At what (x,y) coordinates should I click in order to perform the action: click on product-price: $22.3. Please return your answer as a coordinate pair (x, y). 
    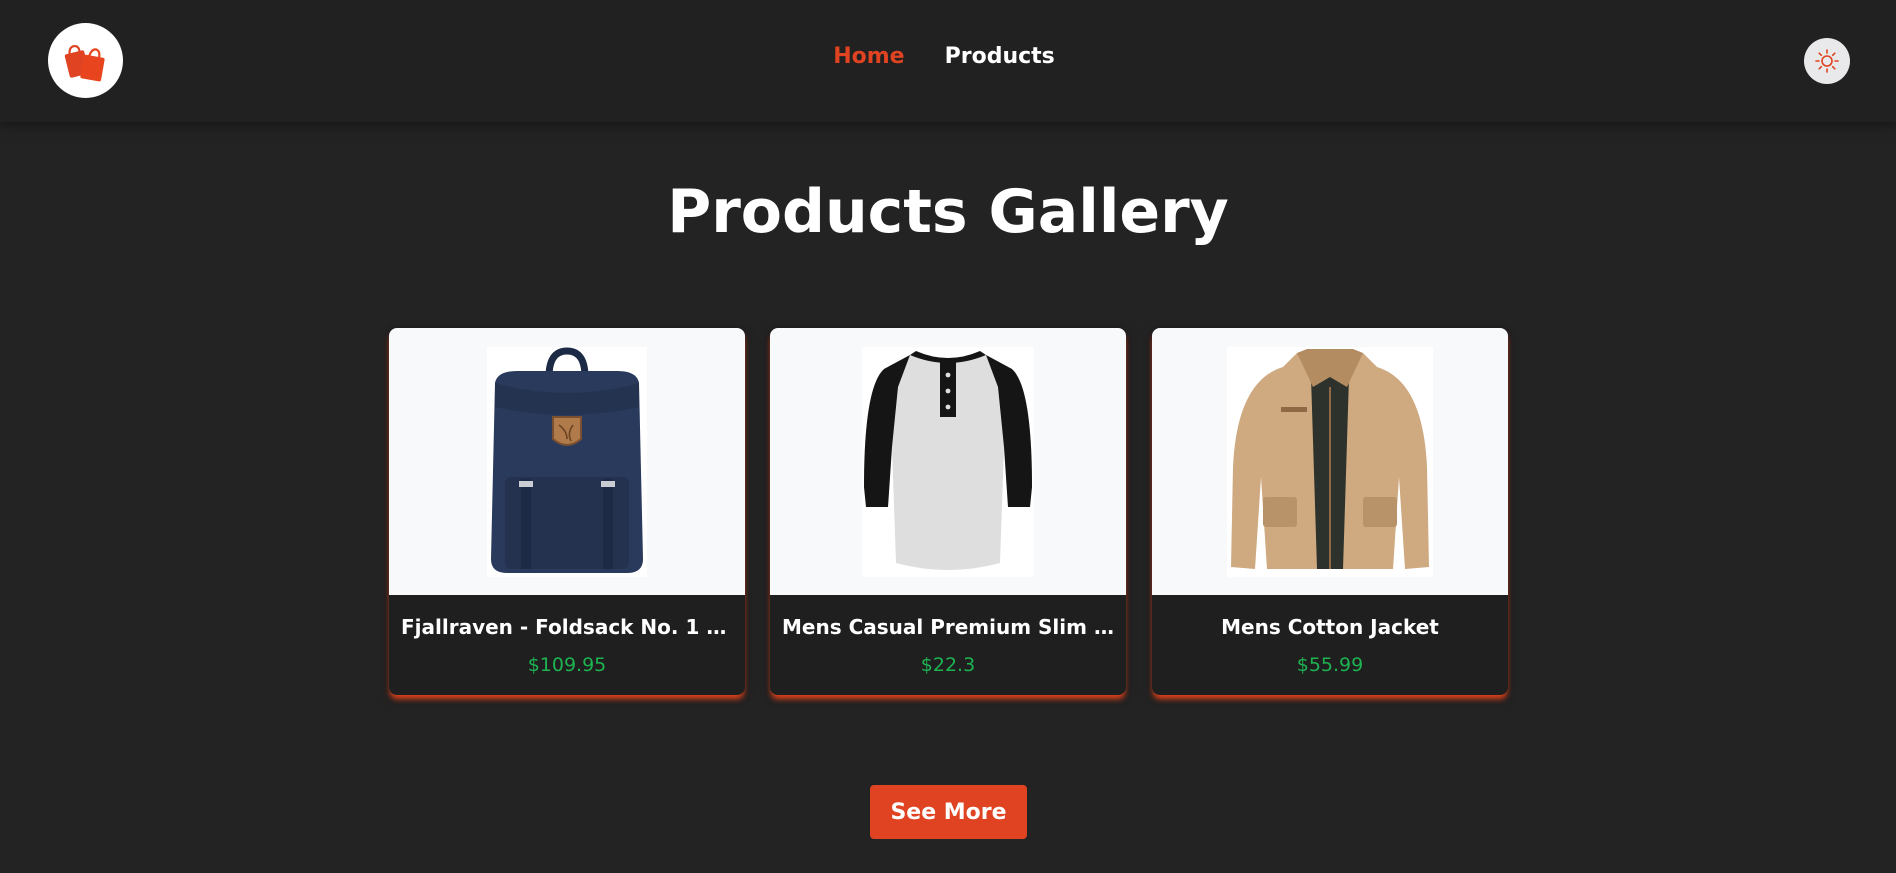
    Looking at the image, I should click on (948, 665).